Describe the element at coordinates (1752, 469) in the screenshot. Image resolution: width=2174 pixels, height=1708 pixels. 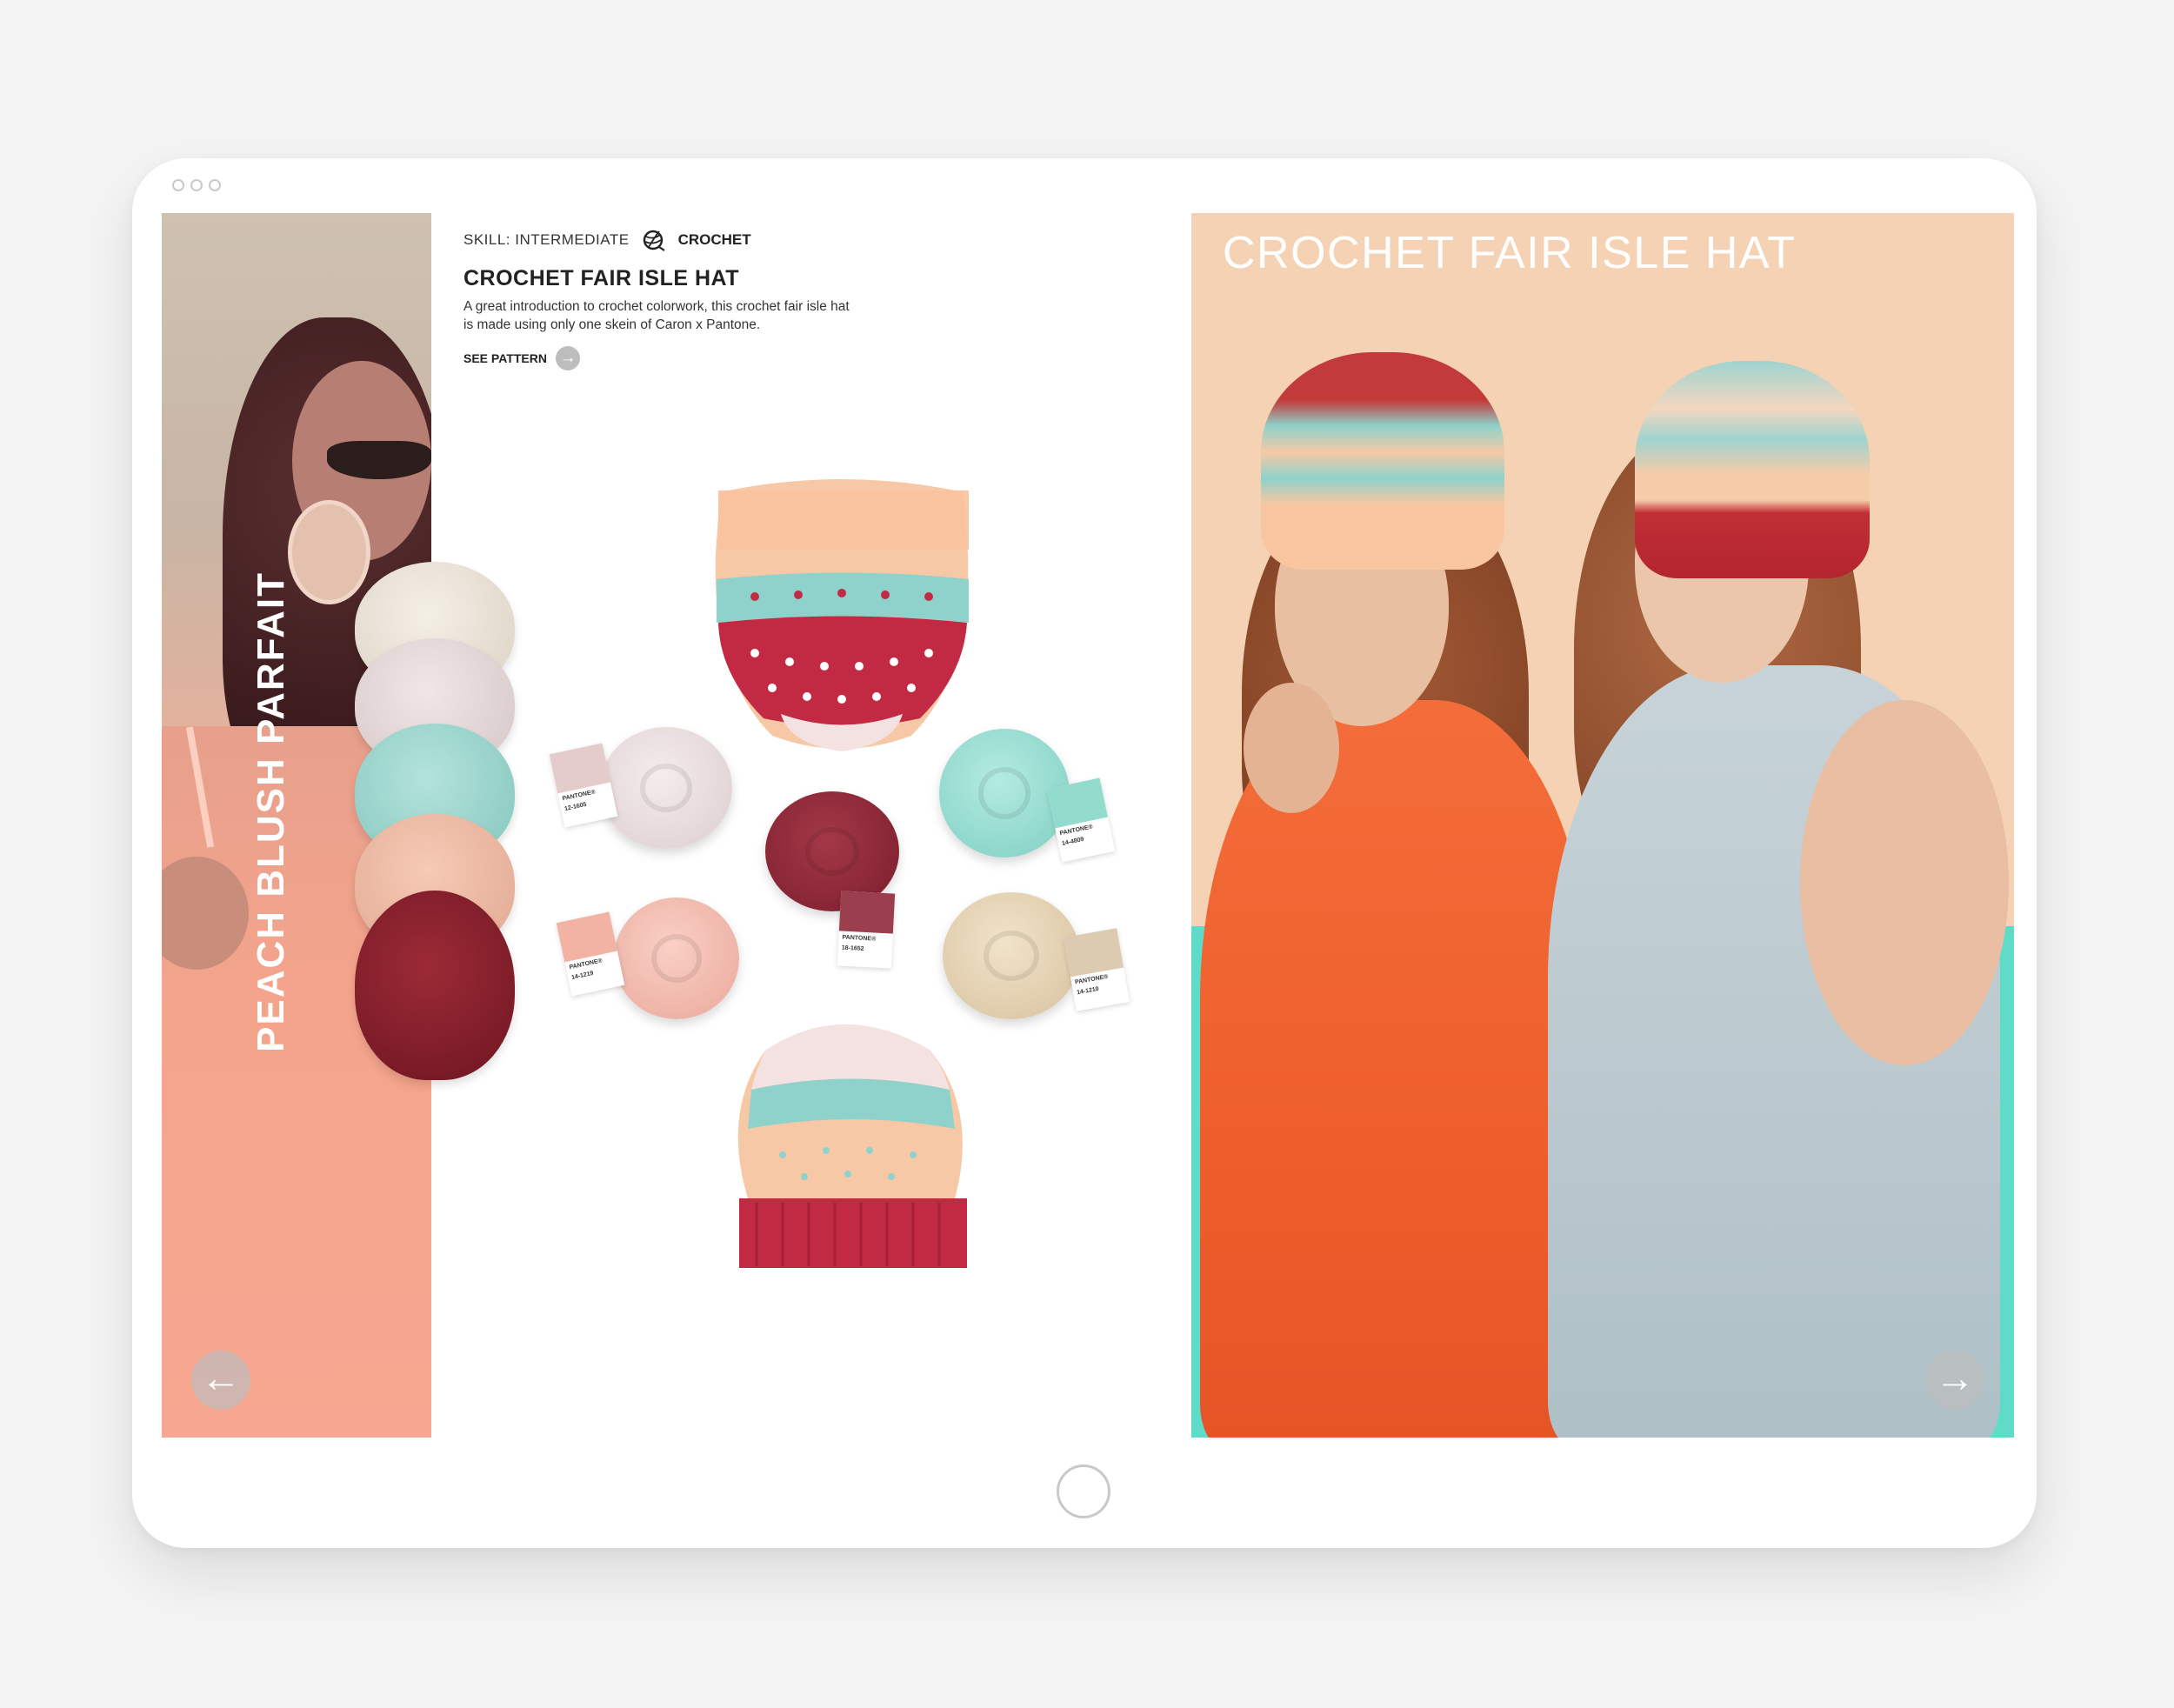
I see `model-2-hat` at that location.